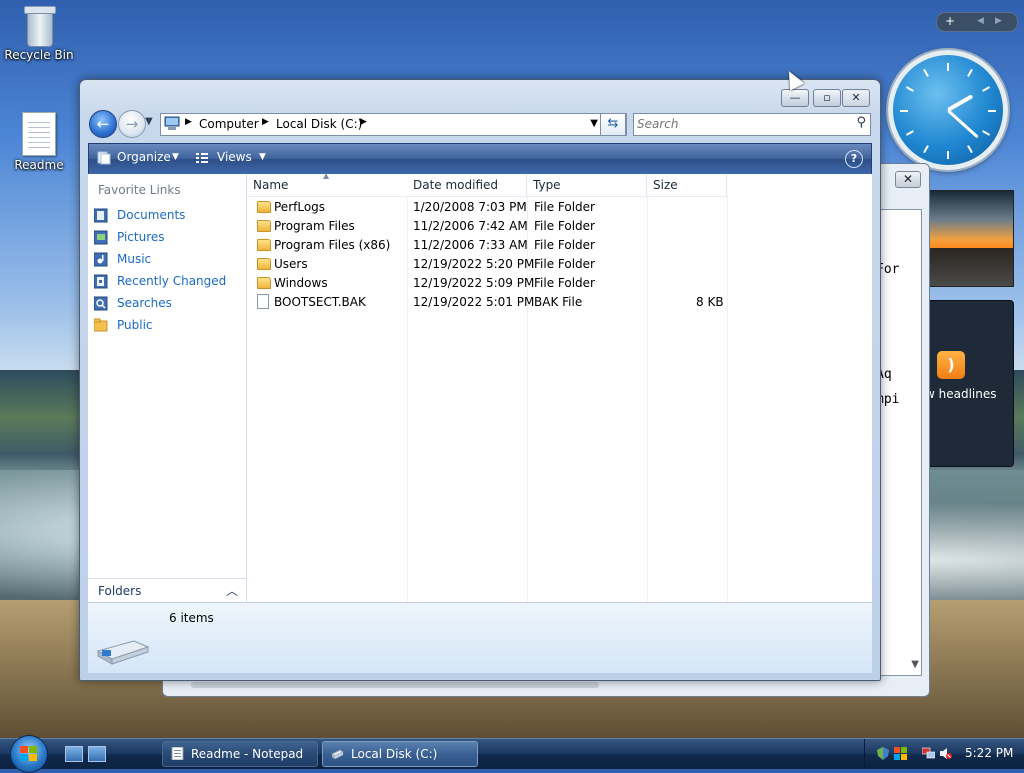  I want to click on favorite-link-label: Public, so click(135, 325).